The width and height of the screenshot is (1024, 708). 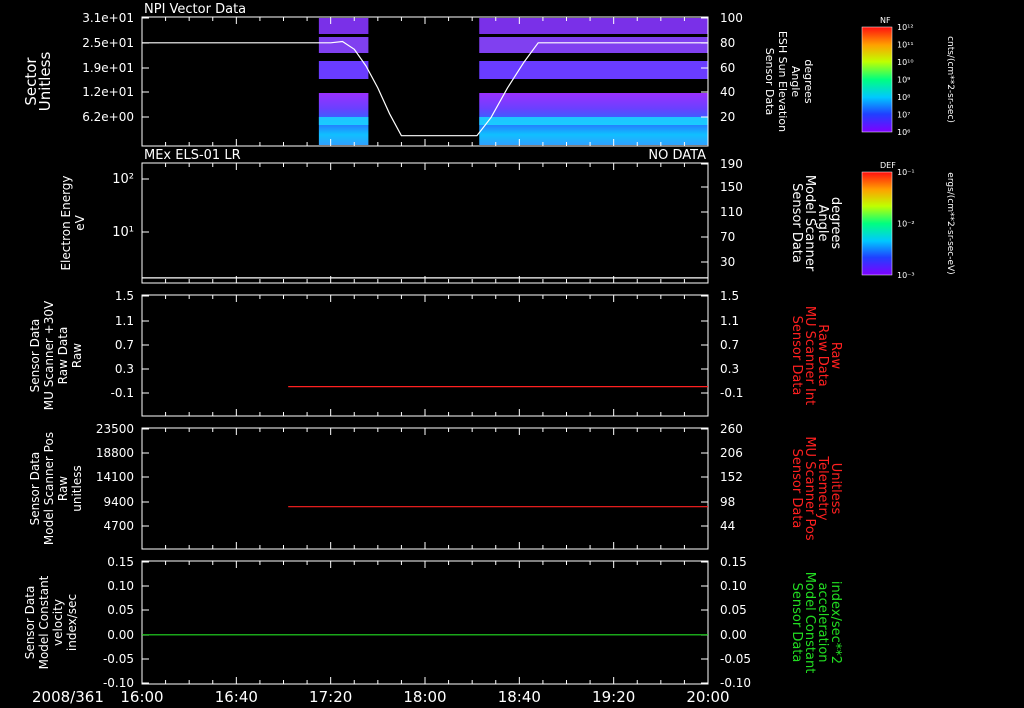 I want to click on y-tick-label-left: 1.2e+01, so click(x=108, y=92).